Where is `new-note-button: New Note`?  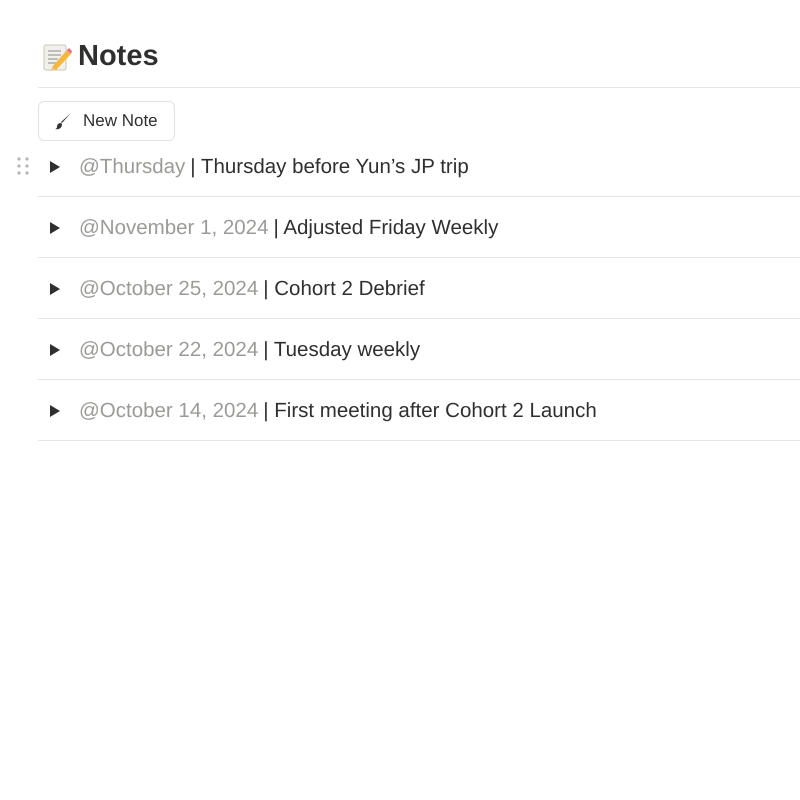
new-note-button: New Note is located at coordinates (106, 121).